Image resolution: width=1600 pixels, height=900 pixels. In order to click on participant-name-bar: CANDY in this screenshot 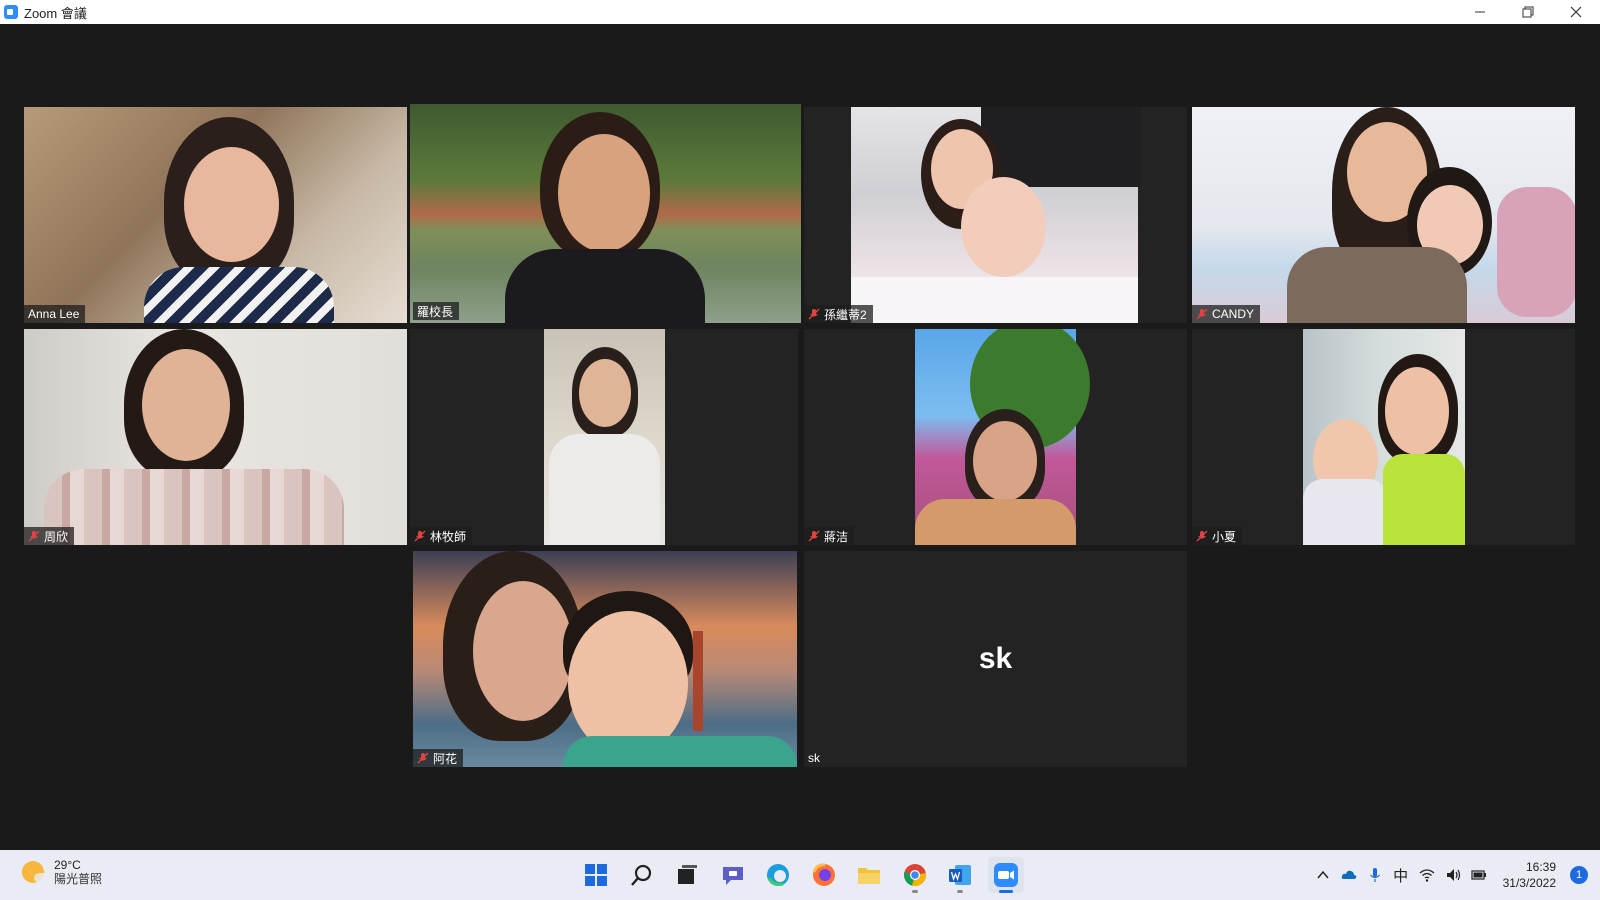, I will do `click(1226, 314)`.